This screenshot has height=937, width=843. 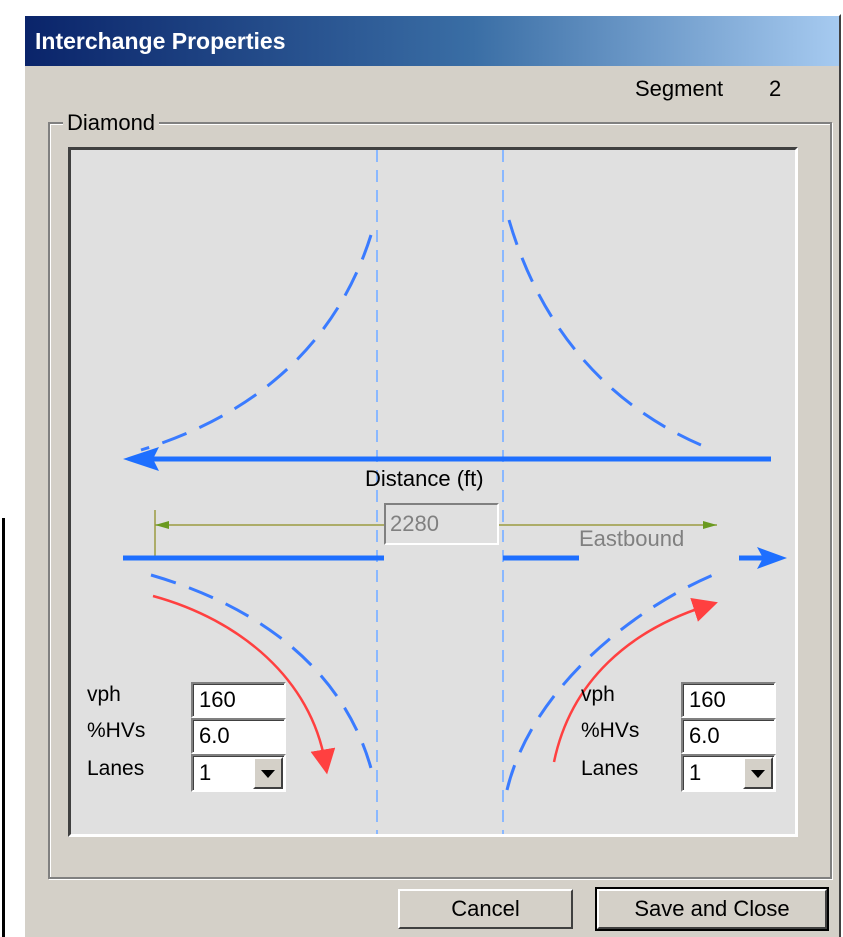 I want to click on save-and-close-button: Save and Close, so click(x=712, y=909).